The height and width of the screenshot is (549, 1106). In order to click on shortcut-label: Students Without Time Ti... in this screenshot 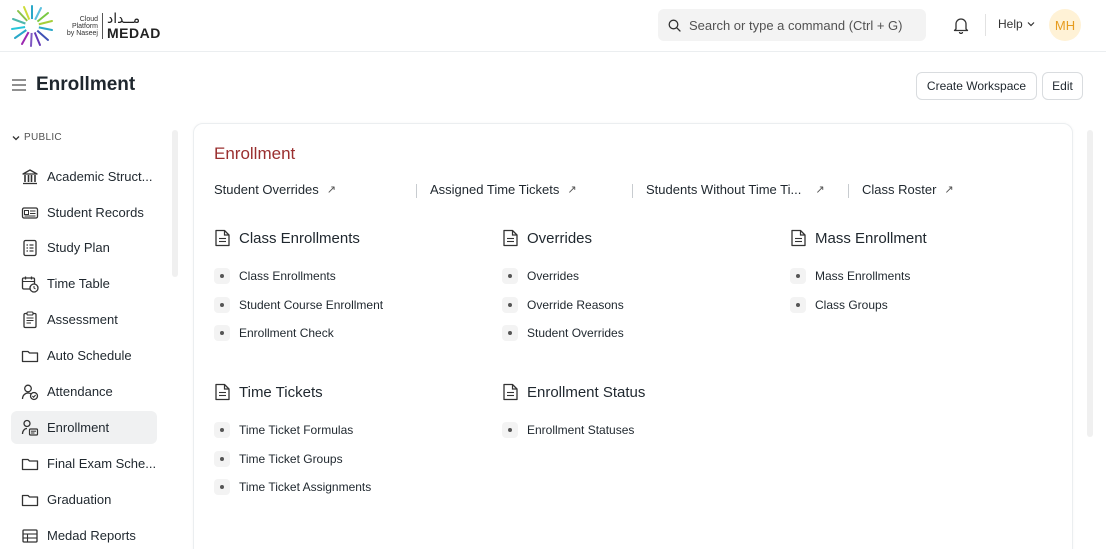, I will do `click(724, 189)`.